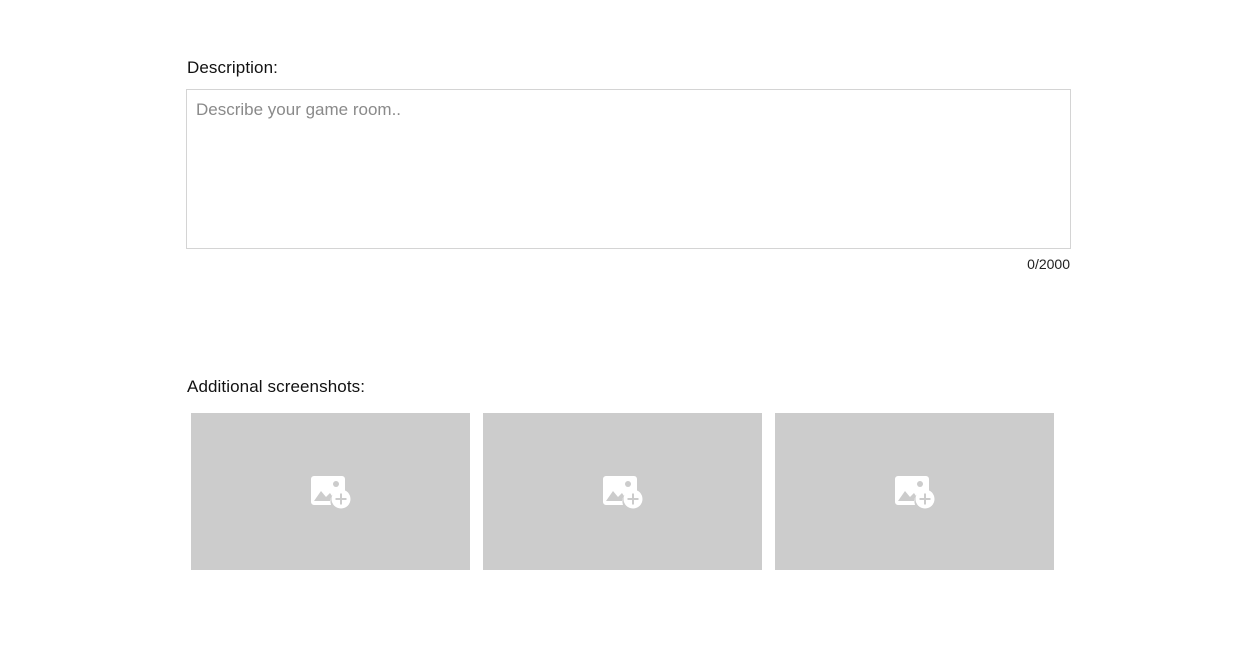 The image size is (1259, 654). Describe the element at coordinates (1048, 264) in the screenshot. I see `character-counter: 0/2000` at that location.